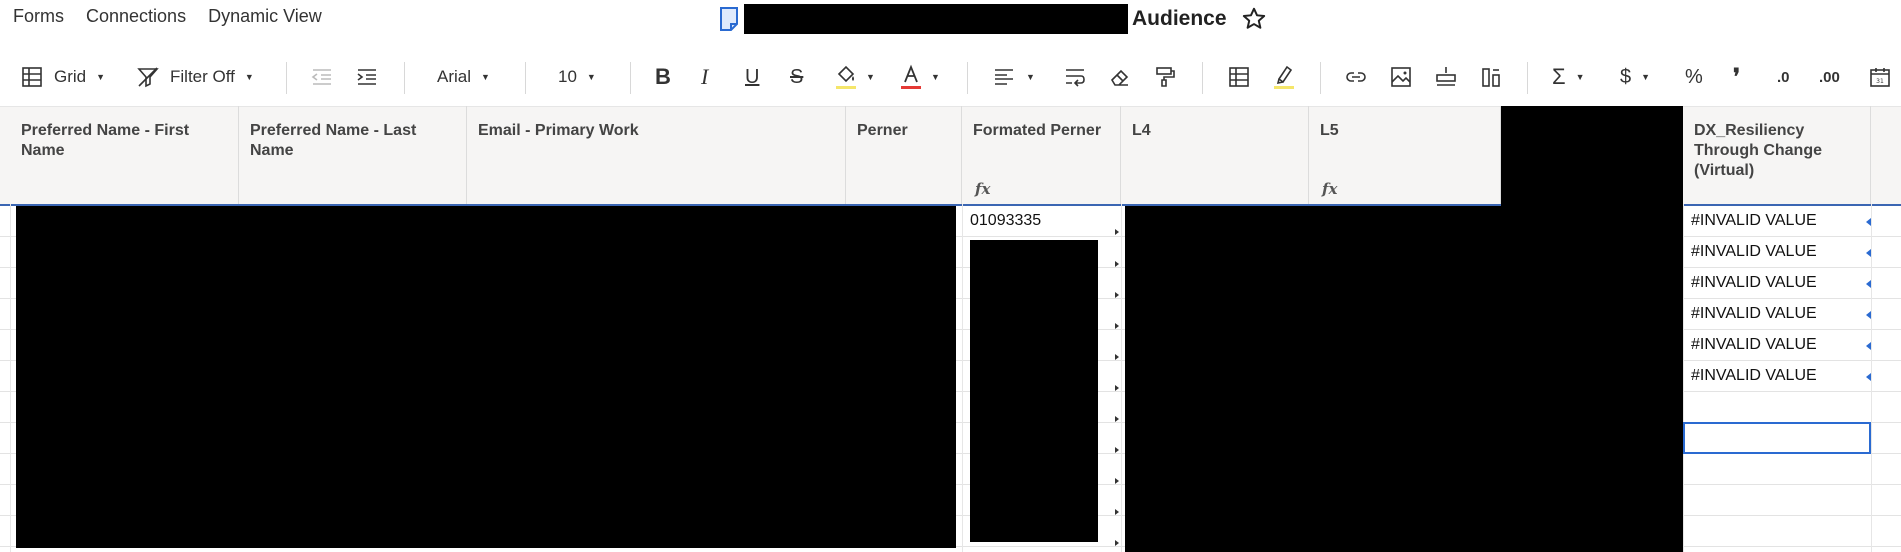 The height and width of the screenshot is (552, 1901). What do you see at coordinates (1254, 19) in the screenshot?
I see `star-icon` at bounding box center [1254, 19].